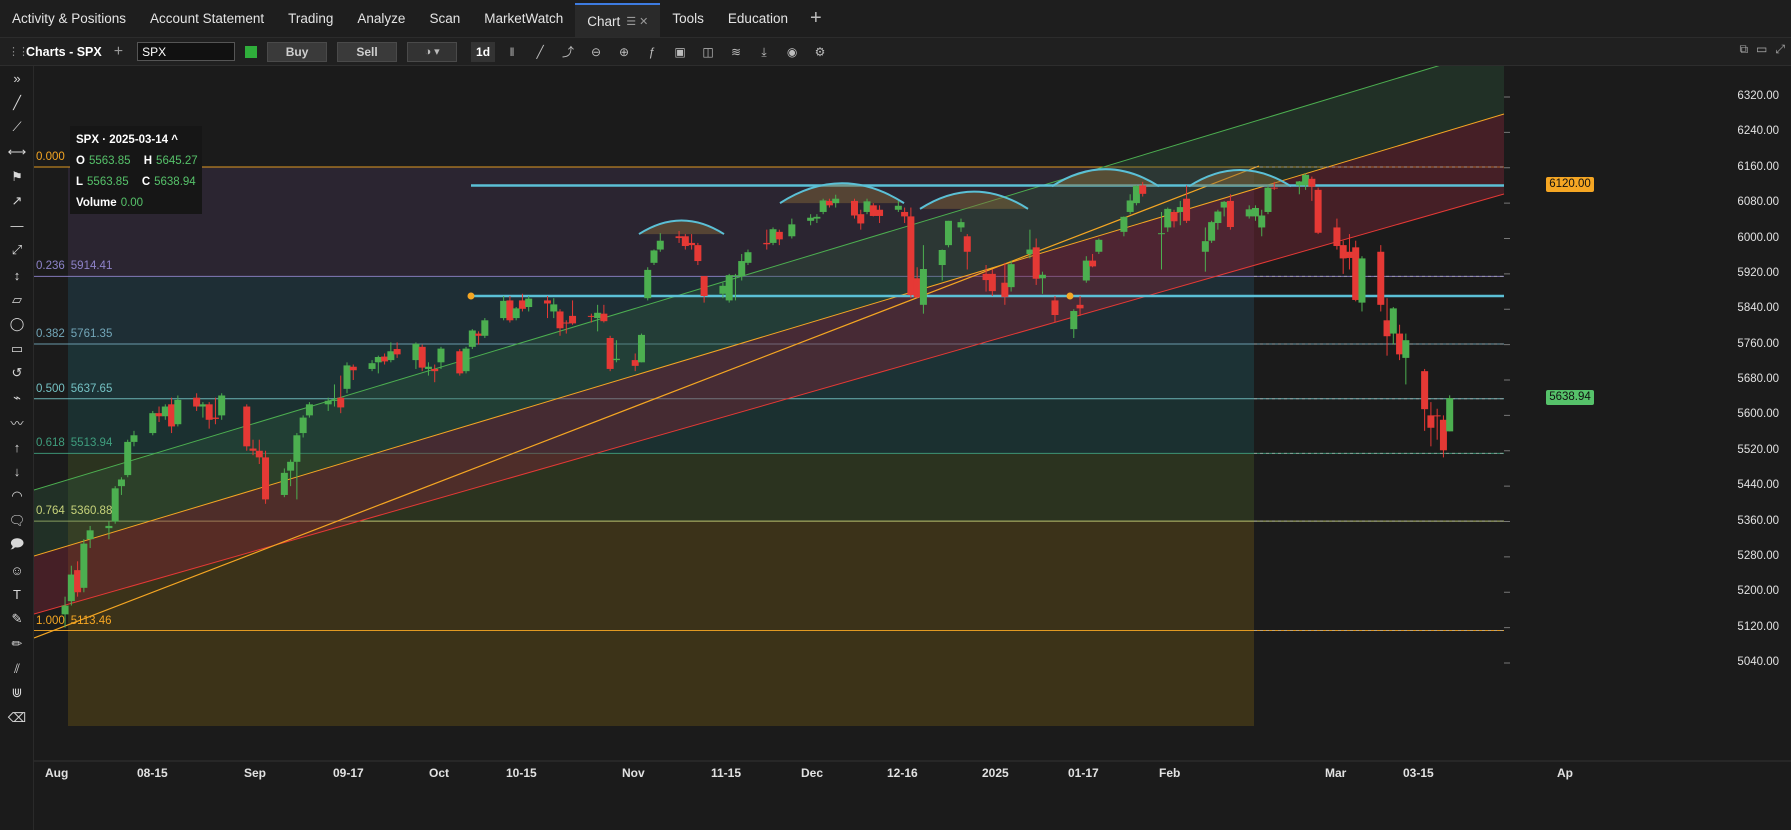  What do you see at coordinates (17, 619) in the screenshot?
I see `highlighter-icon: ✎` at bounding box center [17, 619].